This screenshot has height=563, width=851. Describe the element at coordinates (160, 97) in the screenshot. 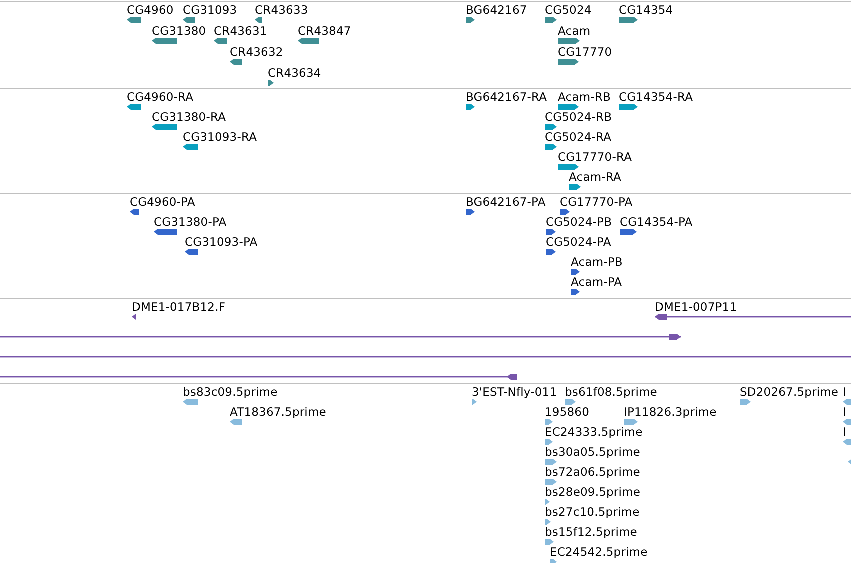

I see `feature-label: CG4960-RA` at that location.